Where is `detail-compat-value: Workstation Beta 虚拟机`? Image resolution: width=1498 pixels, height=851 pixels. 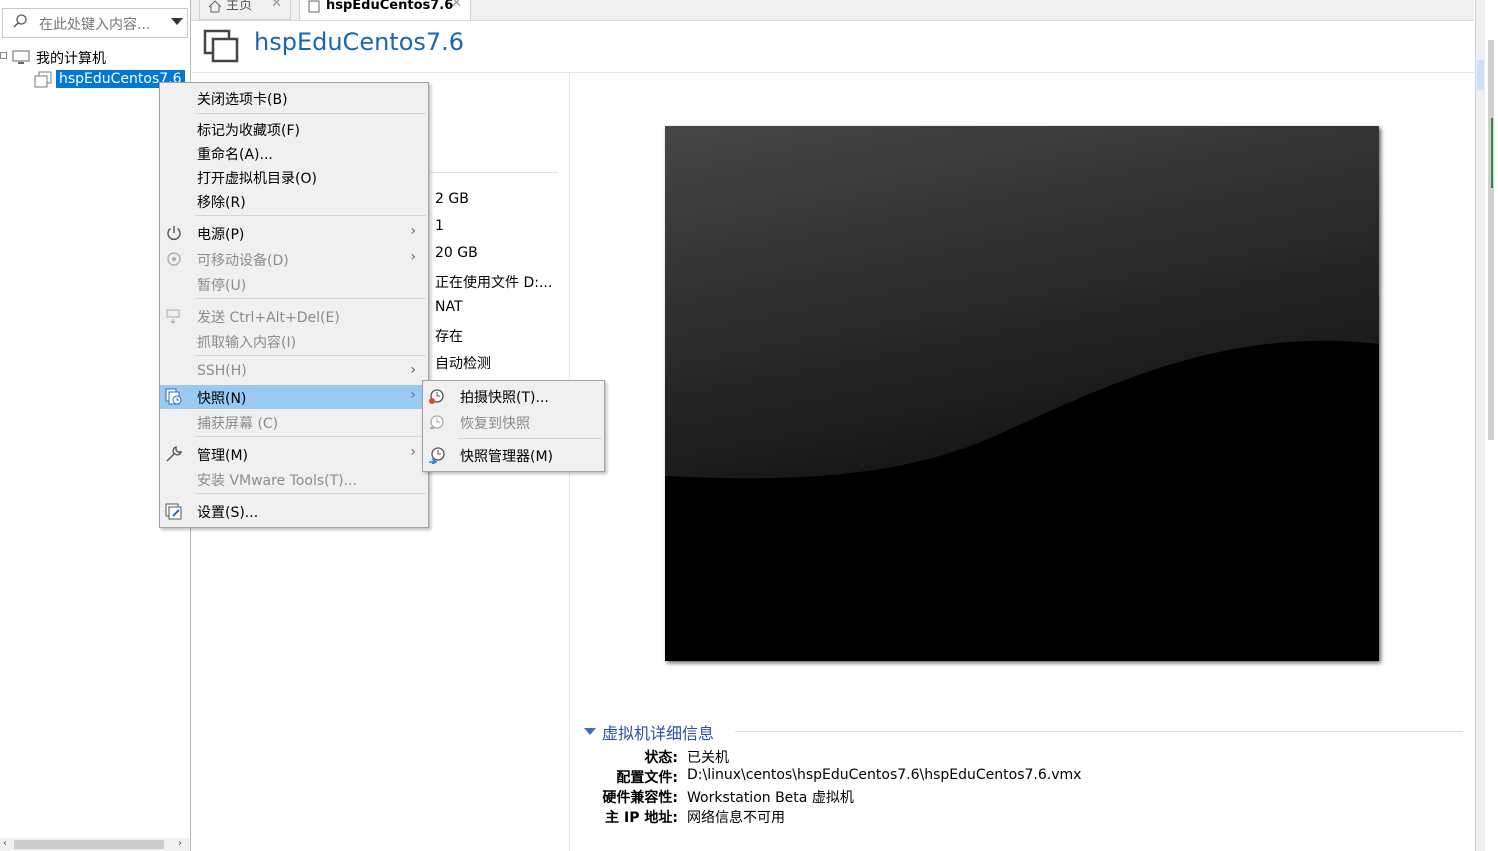 detail-compat-value: Workstation Beta 虚拟机 is located at coordinates (770, 798).